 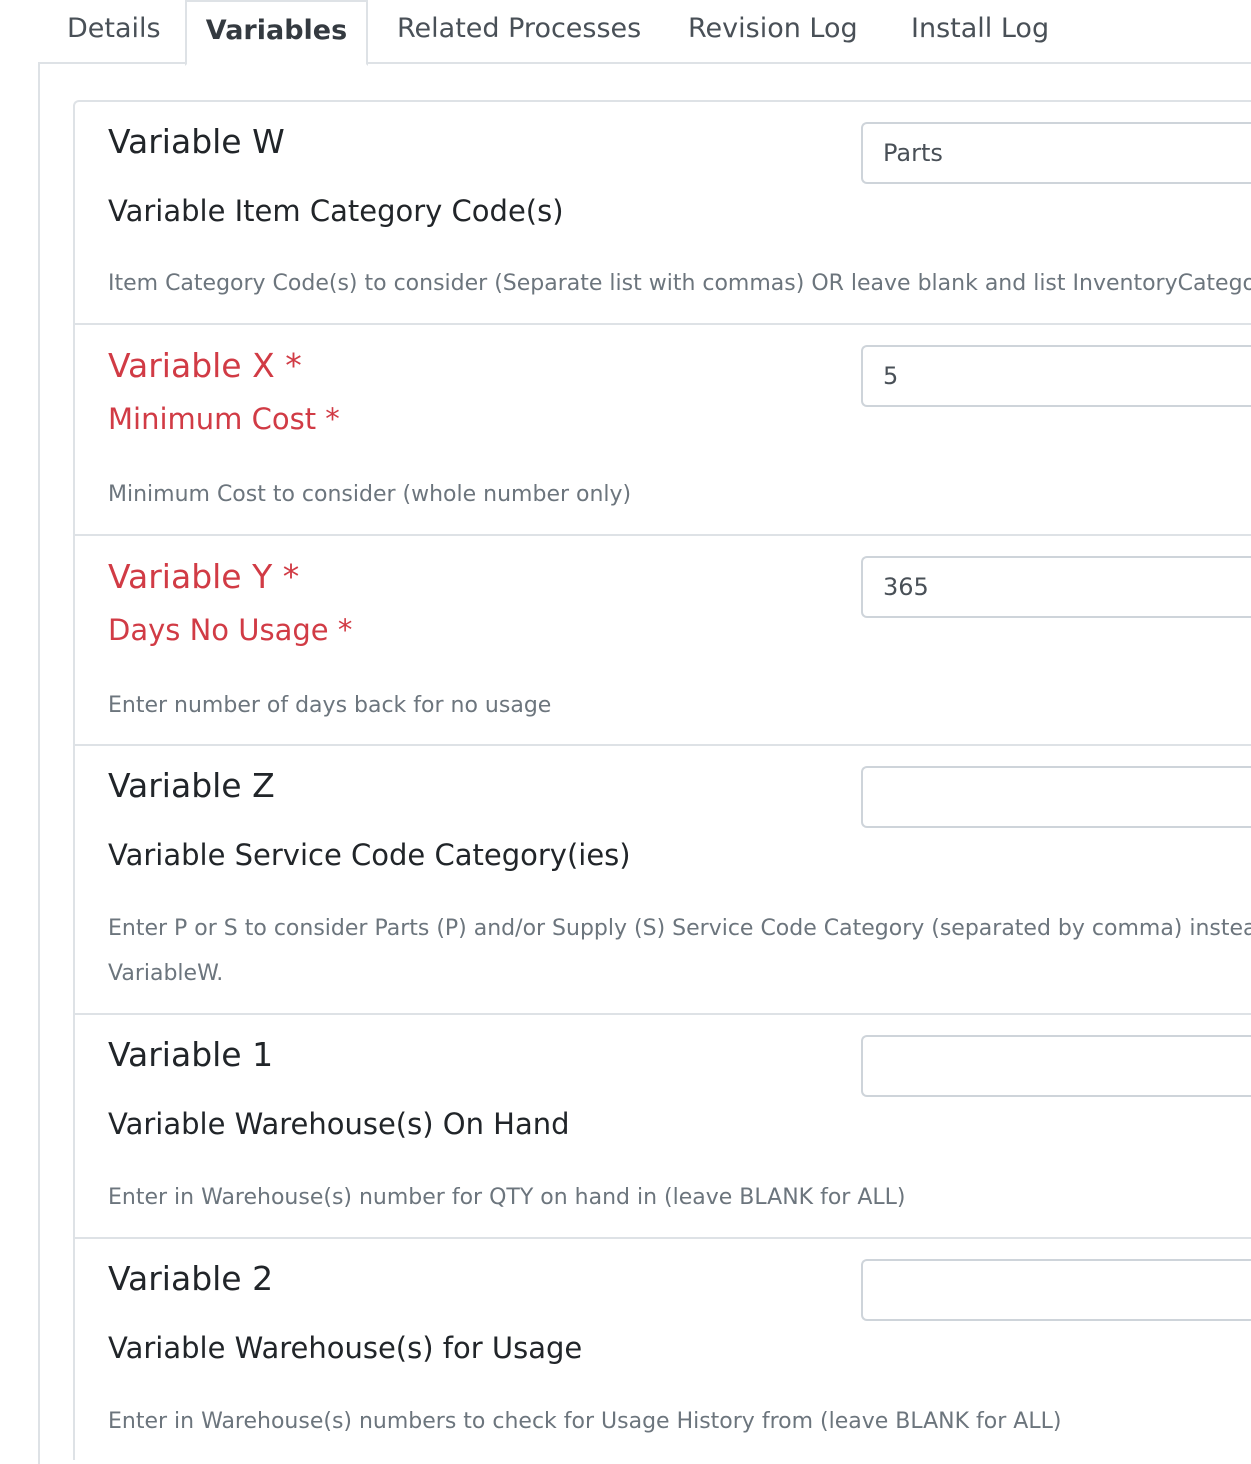 What do you see at coordinates (345, 1348) in the screenshot?
I see `variable-subtitle: Variable Warehouse(s) for Usage` at bounding box center [345, 1348].